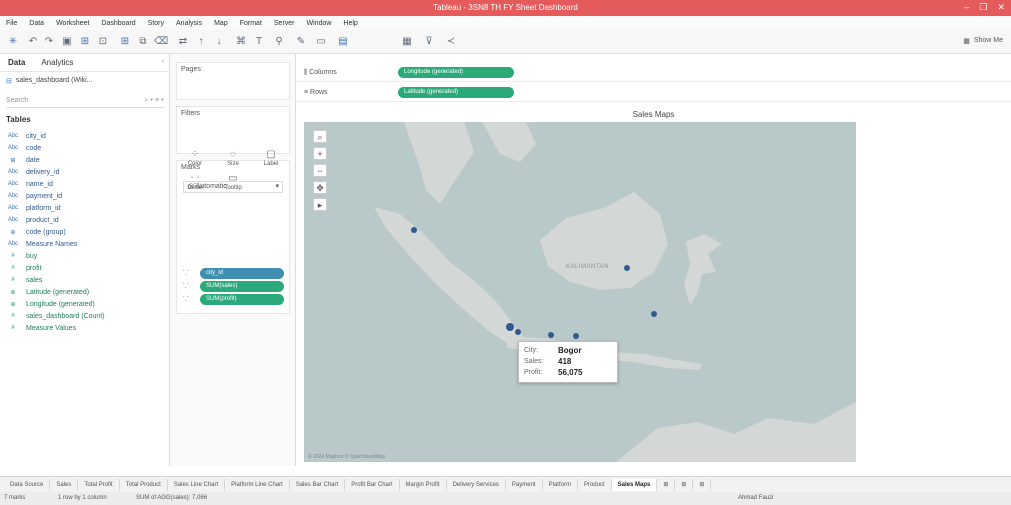 The image size is (1011, 505). What do you see at coordinates (343, 42) in the screenshot?
I see `show-labels-icon: ▤` at bounding box center [343, 42].